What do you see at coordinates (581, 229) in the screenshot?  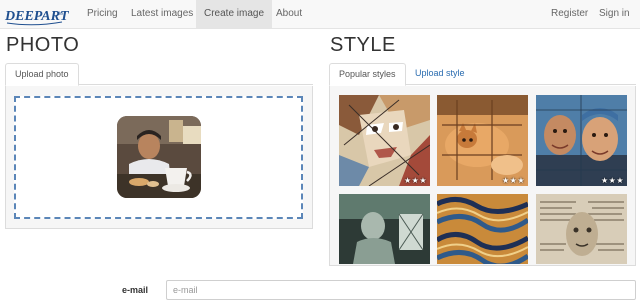 I see `style-tile-newspaper-face` at bounding box center [581, 229].